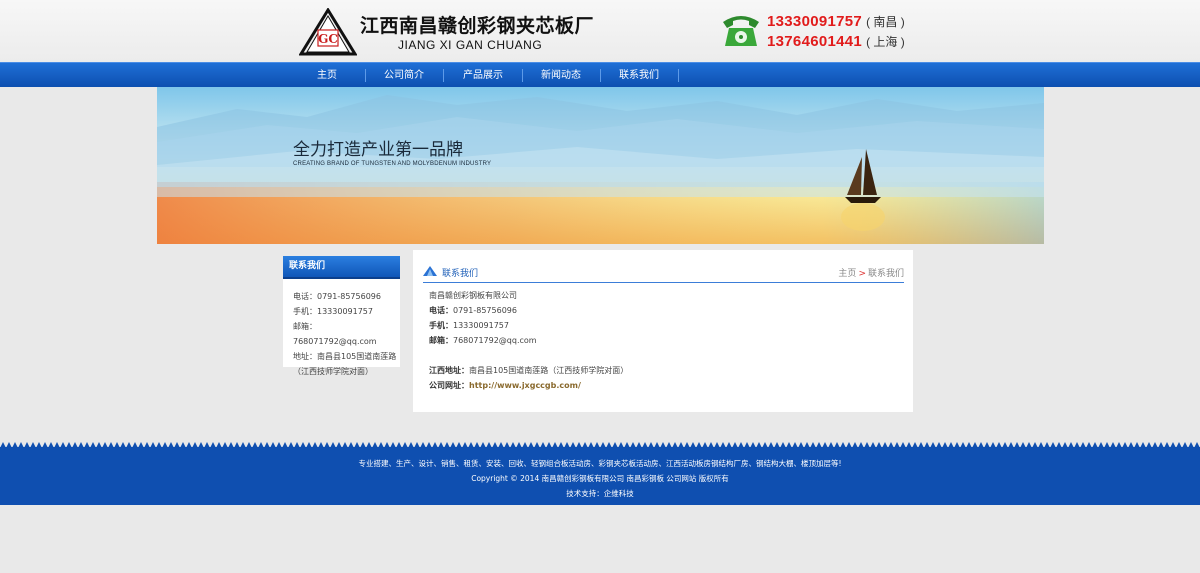 The image size is (1200, 573). Describe the element at coordinates (460, 274) in the screenshot. I see `content-title: 联系我们` at that location.